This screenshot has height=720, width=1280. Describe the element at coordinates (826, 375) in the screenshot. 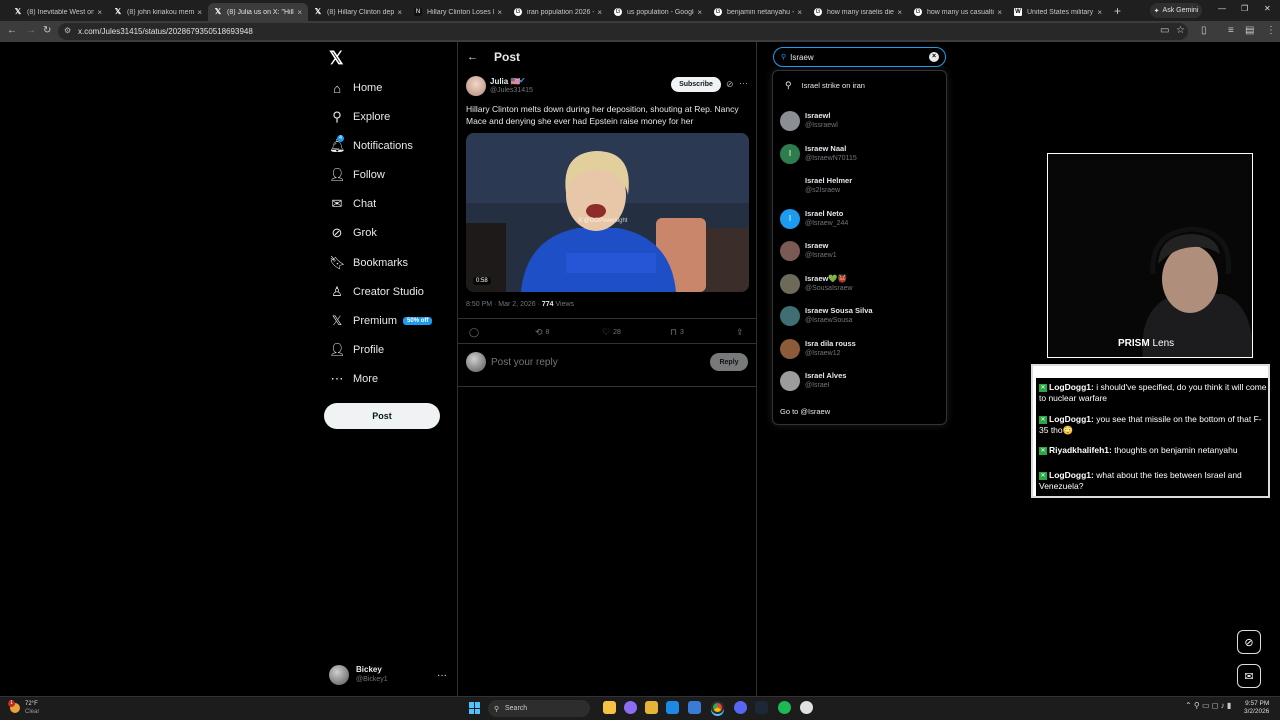

I see `user-name: Israel Alves` at that location.